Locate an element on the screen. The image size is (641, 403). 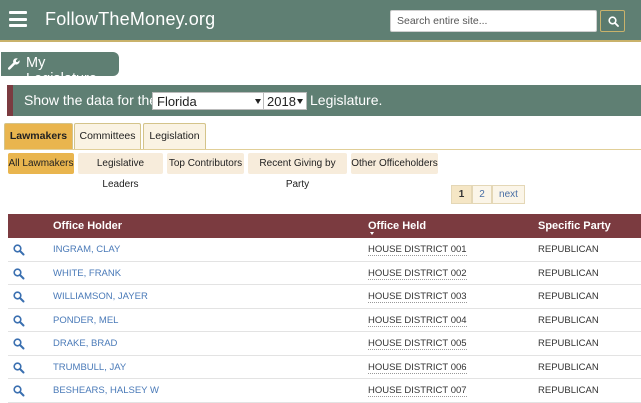
column-office-held: Office Held is located at coordinates (397, 226).